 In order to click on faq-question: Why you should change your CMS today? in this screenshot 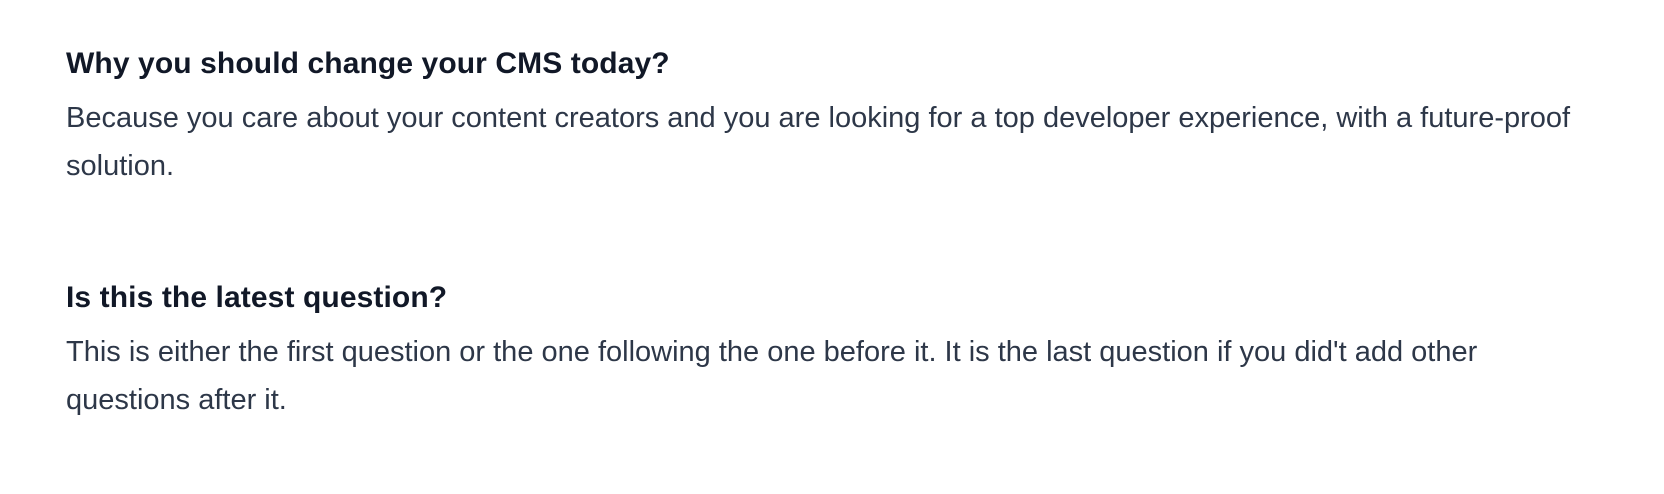, I will do `click(368, 63)`.